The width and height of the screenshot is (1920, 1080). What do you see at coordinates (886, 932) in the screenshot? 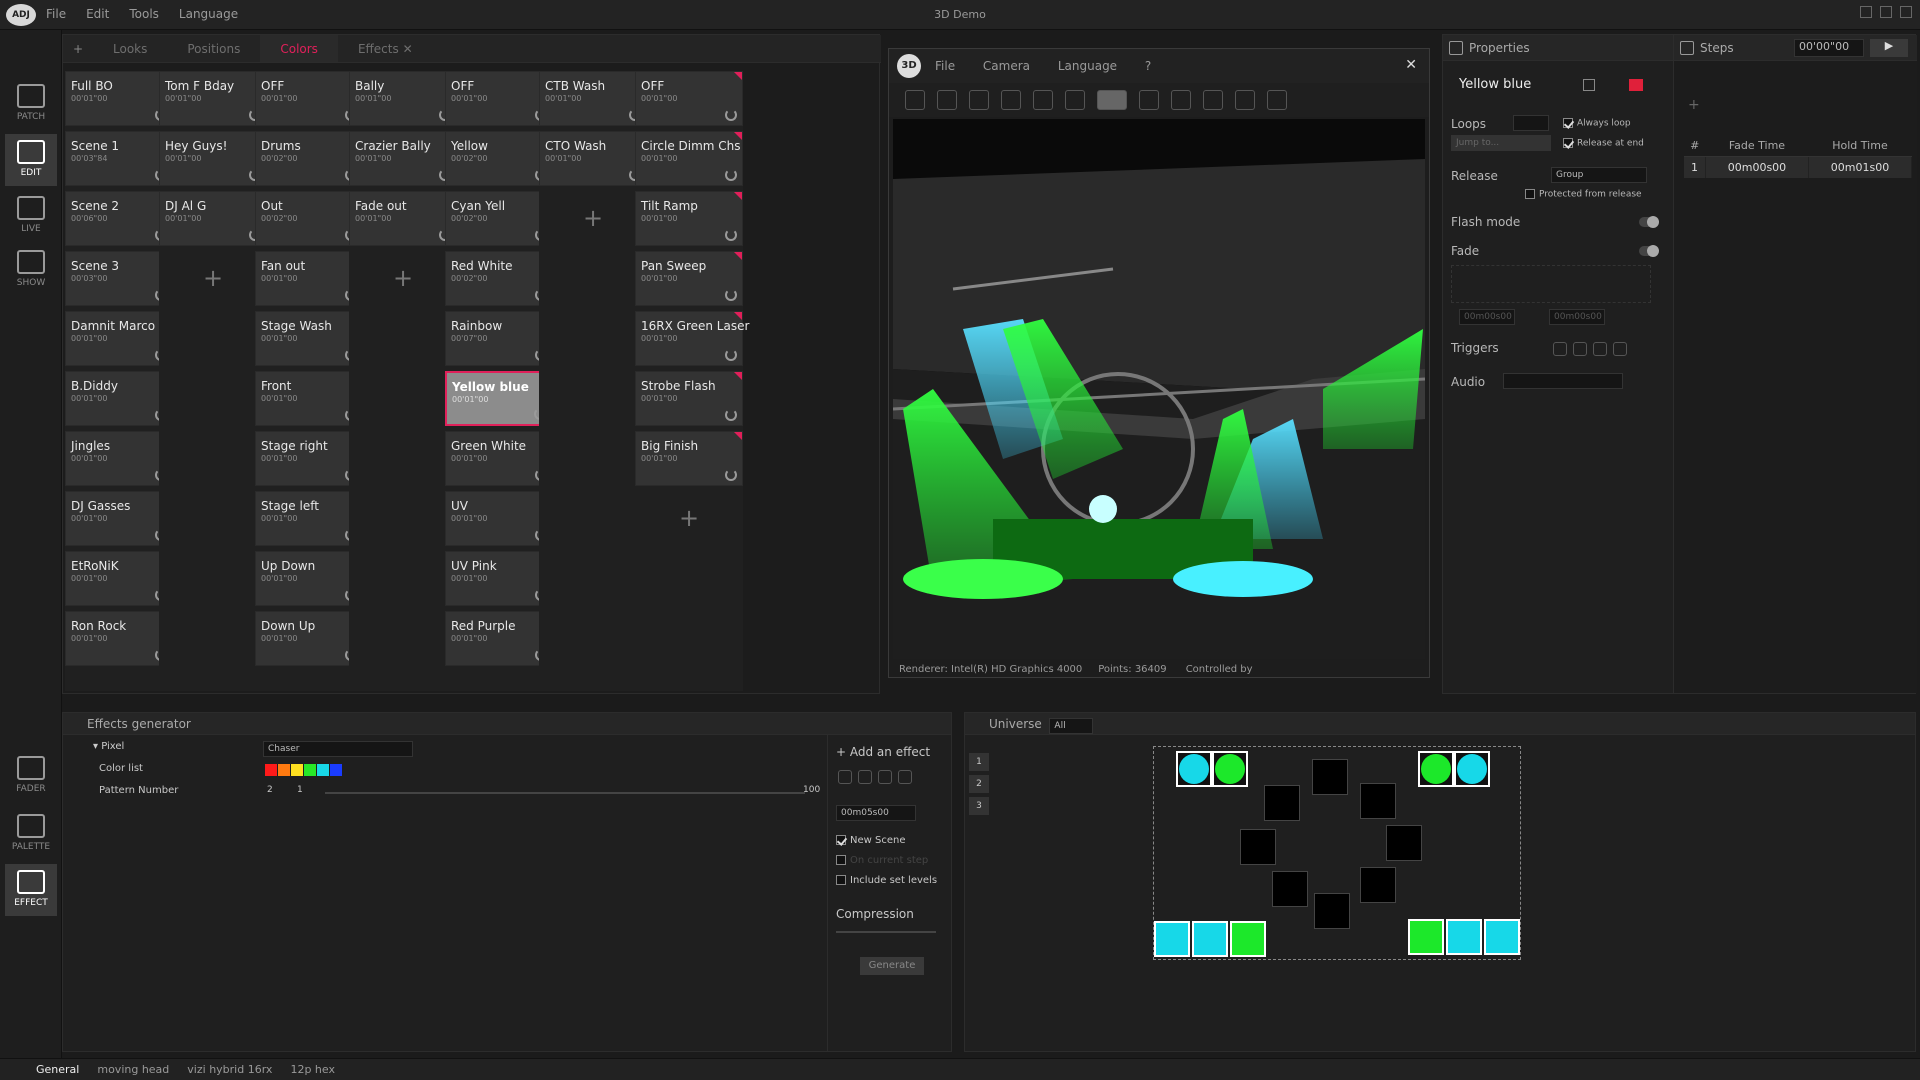
I see `compression-slider` at bounding box center [886, 932].